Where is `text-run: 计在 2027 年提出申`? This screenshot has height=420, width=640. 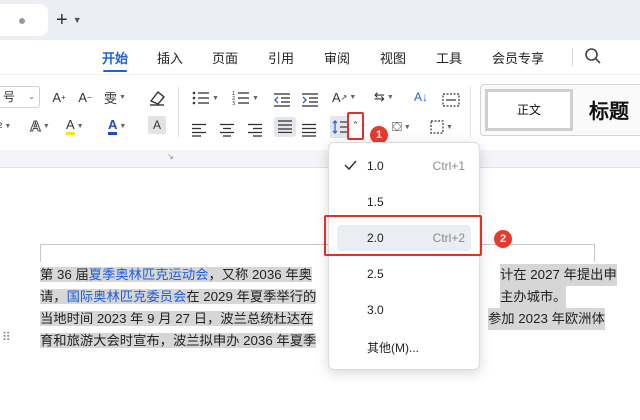 text-run: 计在 2027 年提出申 is located at coordinates (558, 275).